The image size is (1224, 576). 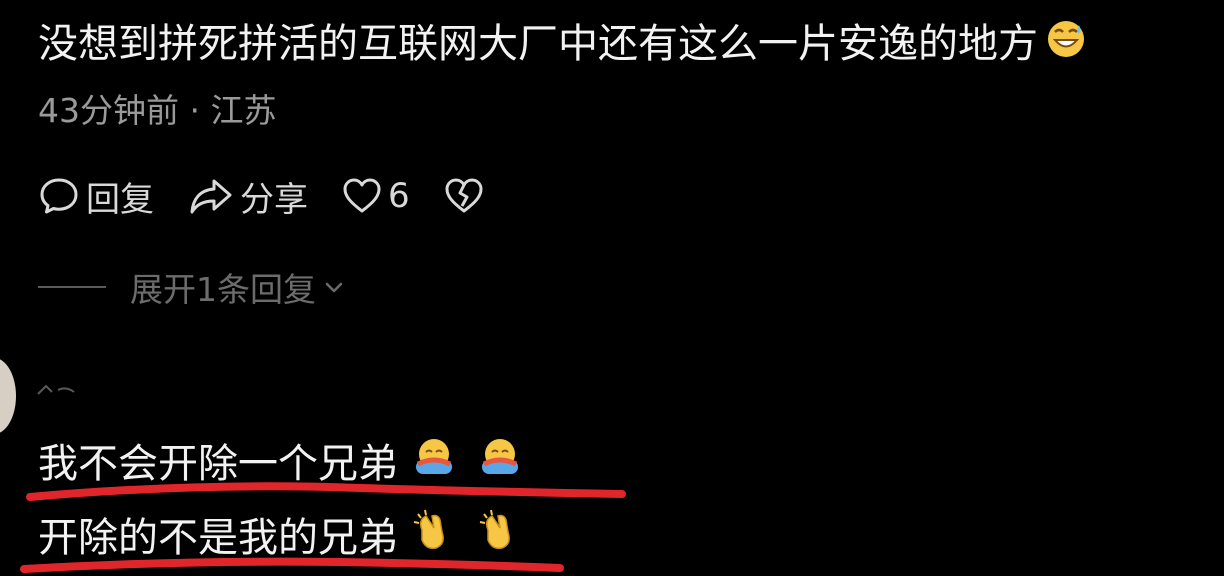 What do you see at coordinates (243, 110) in the screenshot?
I see `comment-location: 江苏` at bounding box center [243, 110].